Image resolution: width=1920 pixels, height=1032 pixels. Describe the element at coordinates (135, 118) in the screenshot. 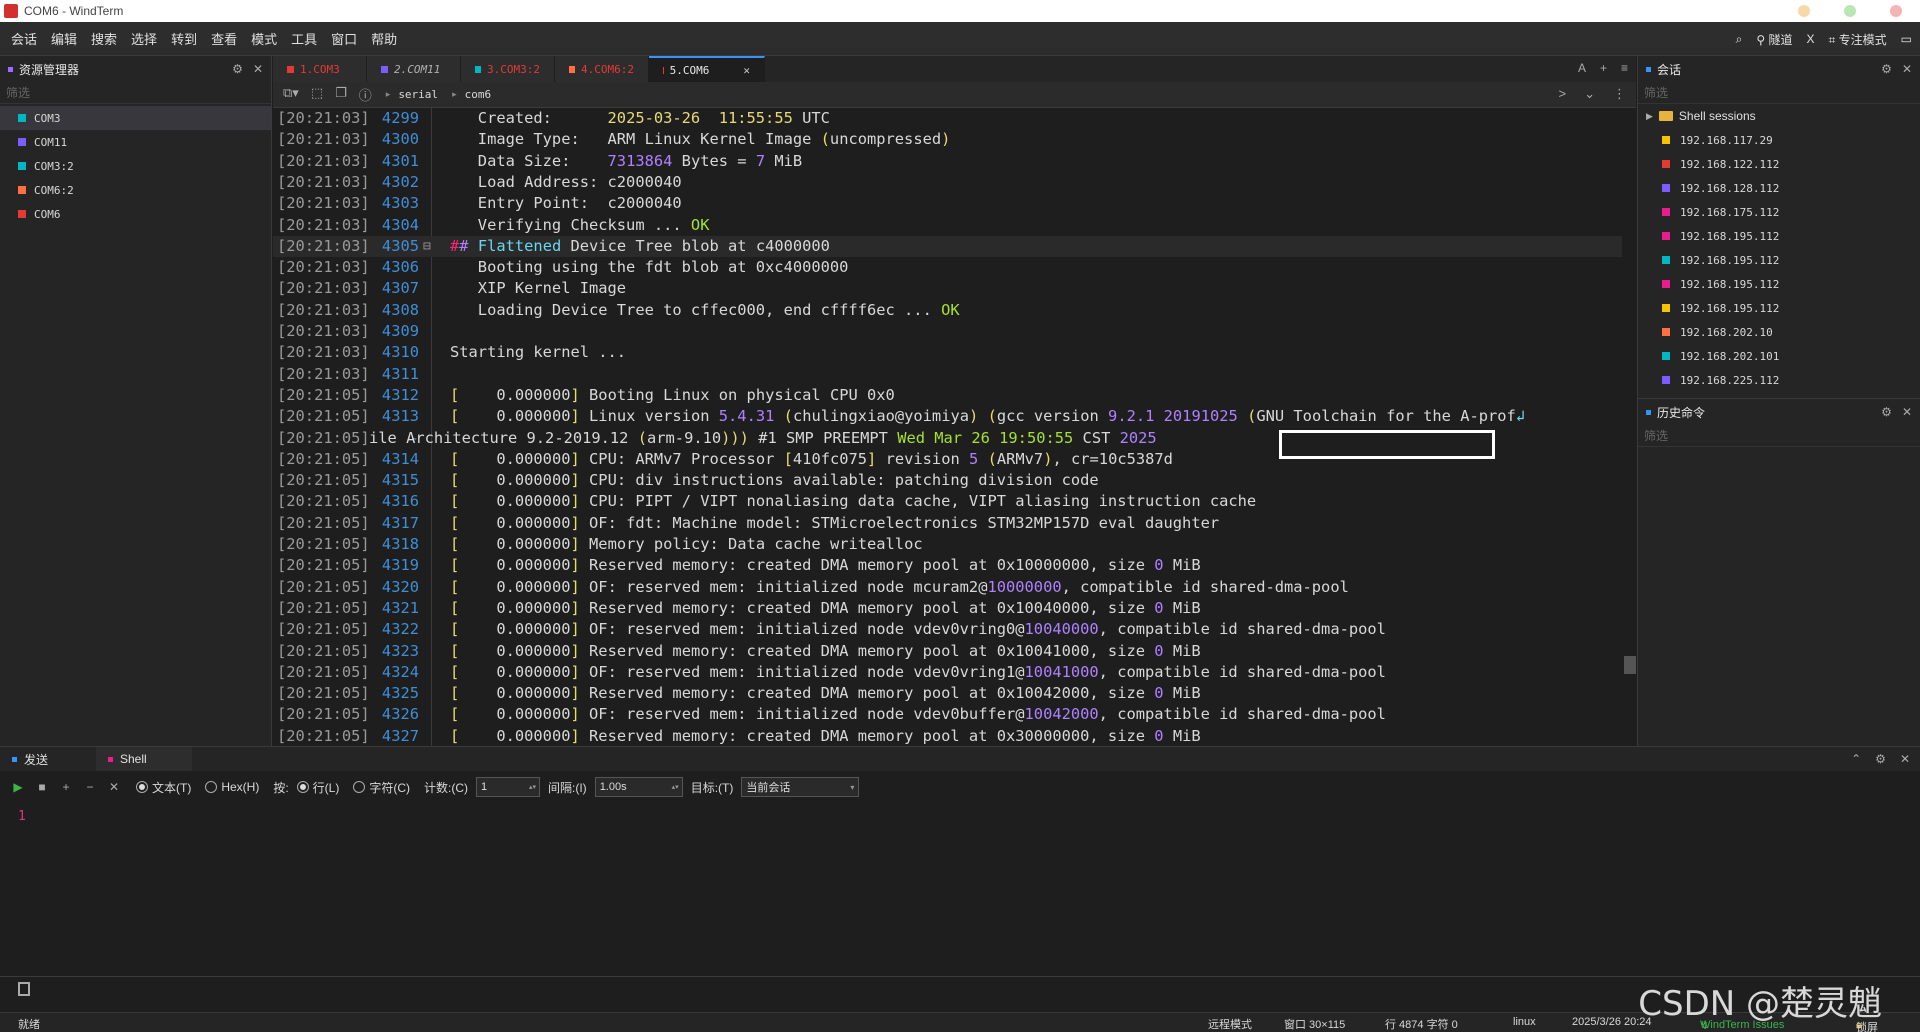

I see `explorer-item: COM3` at that location.